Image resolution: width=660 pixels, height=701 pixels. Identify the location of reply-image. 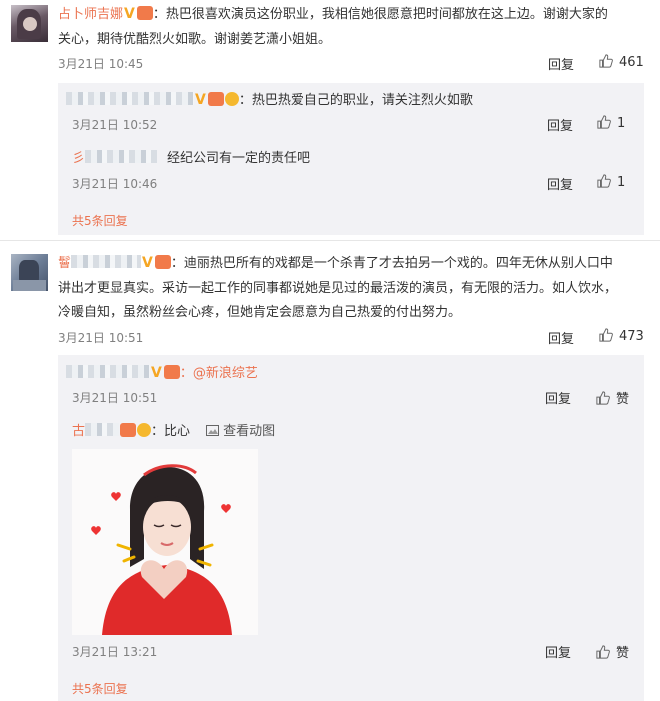
(165, 542).